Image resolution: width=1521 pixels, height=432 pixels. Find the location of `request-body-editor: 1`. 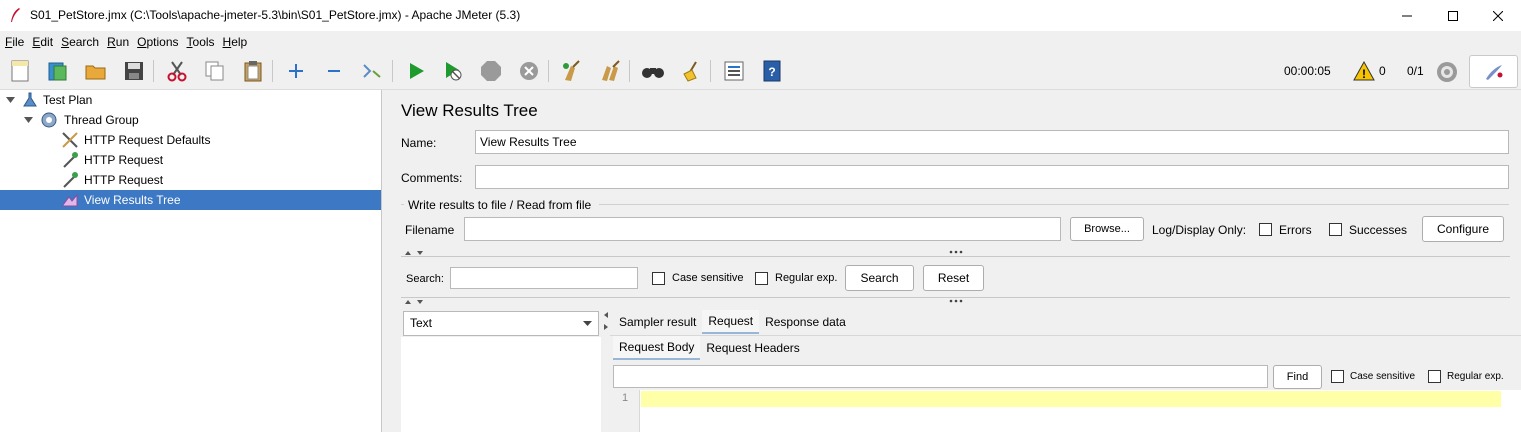

request-body-editor: 1 is located at coordinates (1066, 411).